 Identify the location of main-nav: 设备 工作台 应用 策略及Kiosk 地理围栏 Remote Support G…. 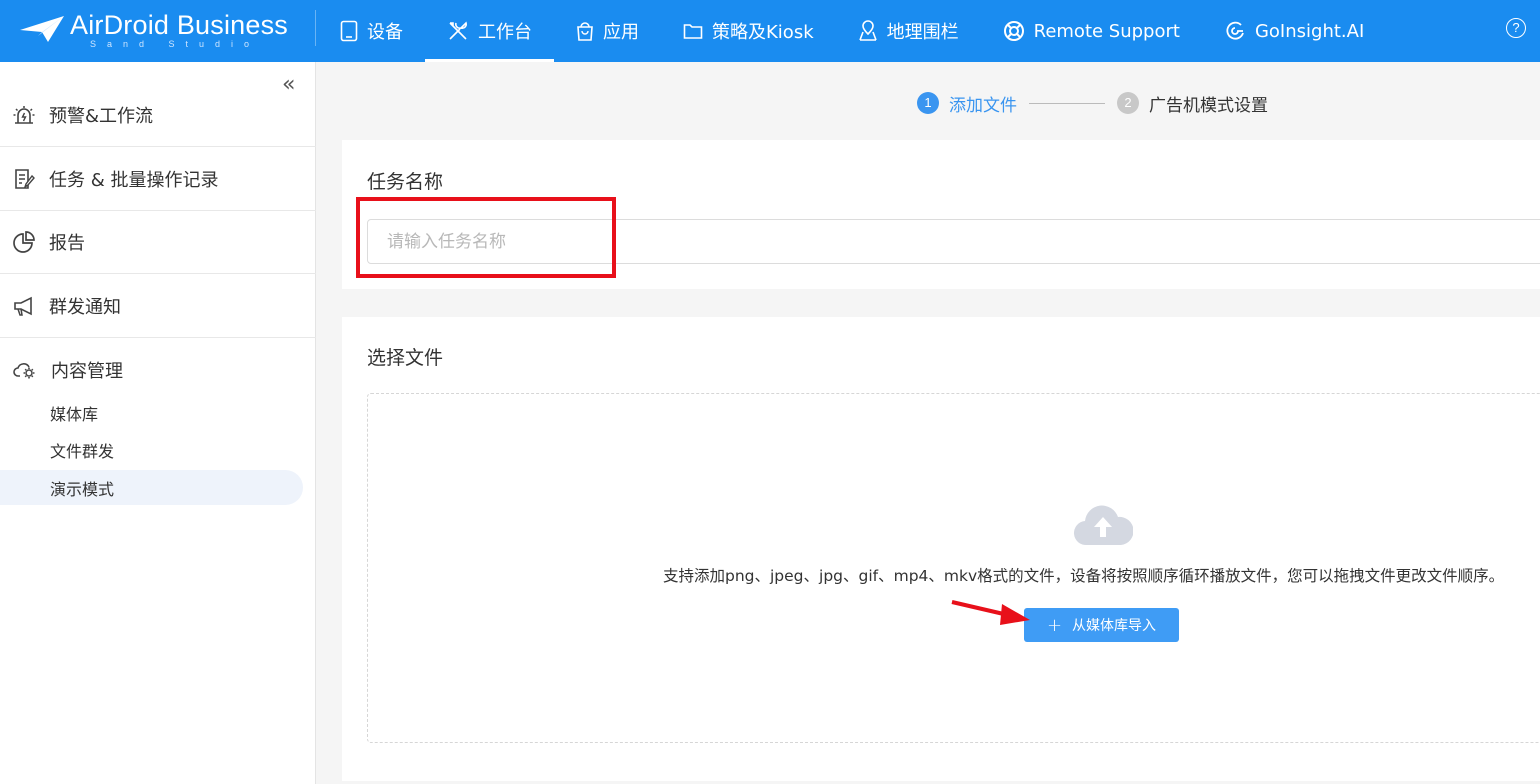
(852, 31).